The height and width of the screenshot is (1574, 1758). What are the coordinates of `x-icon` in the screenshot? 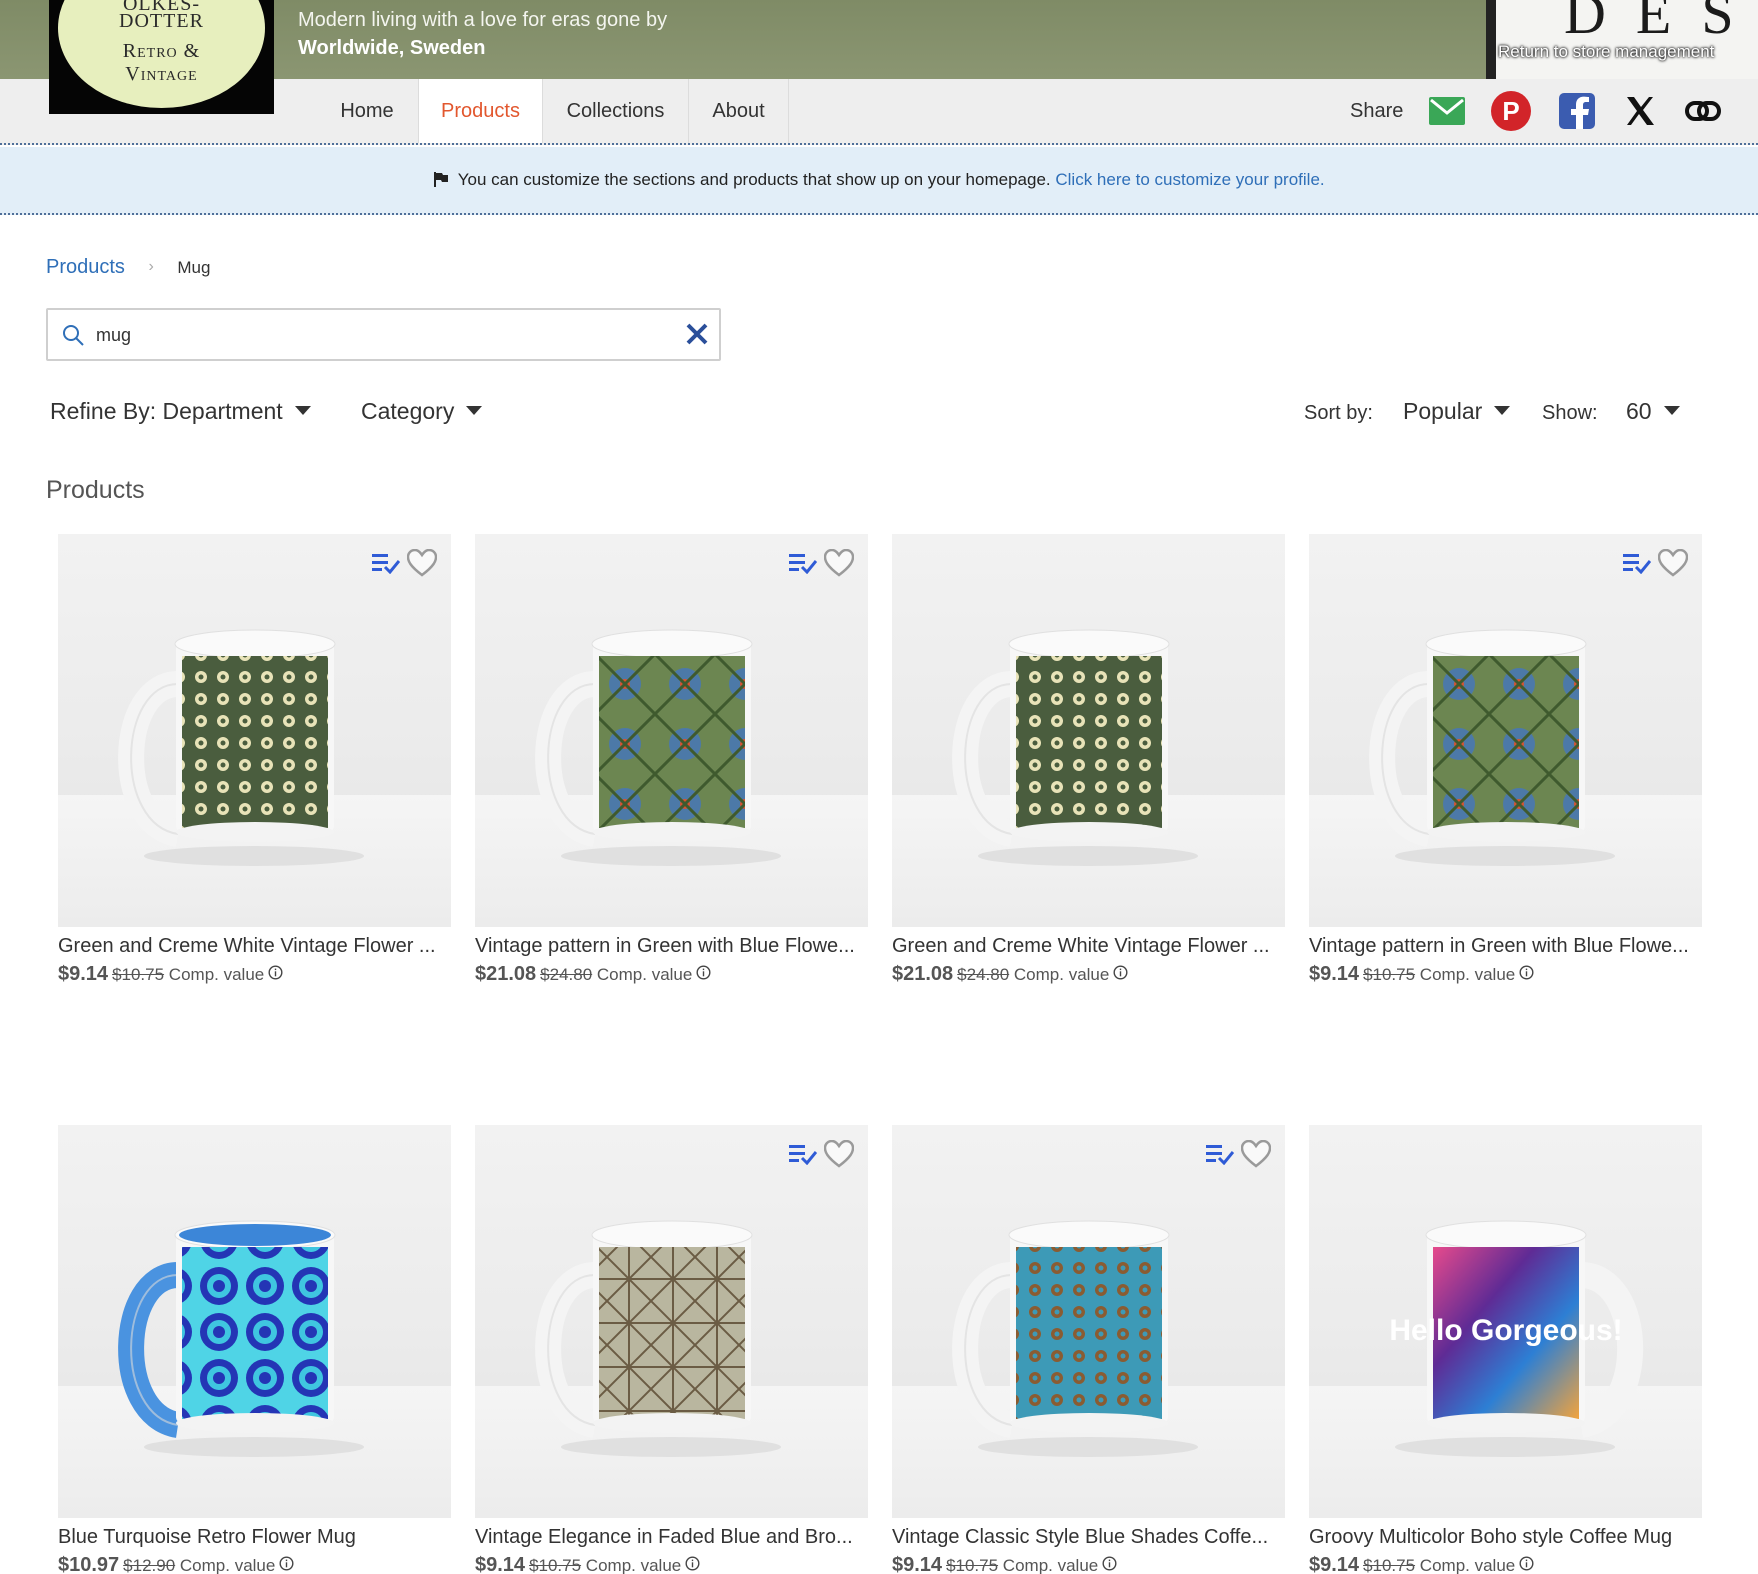 It's located at (1640, 111).